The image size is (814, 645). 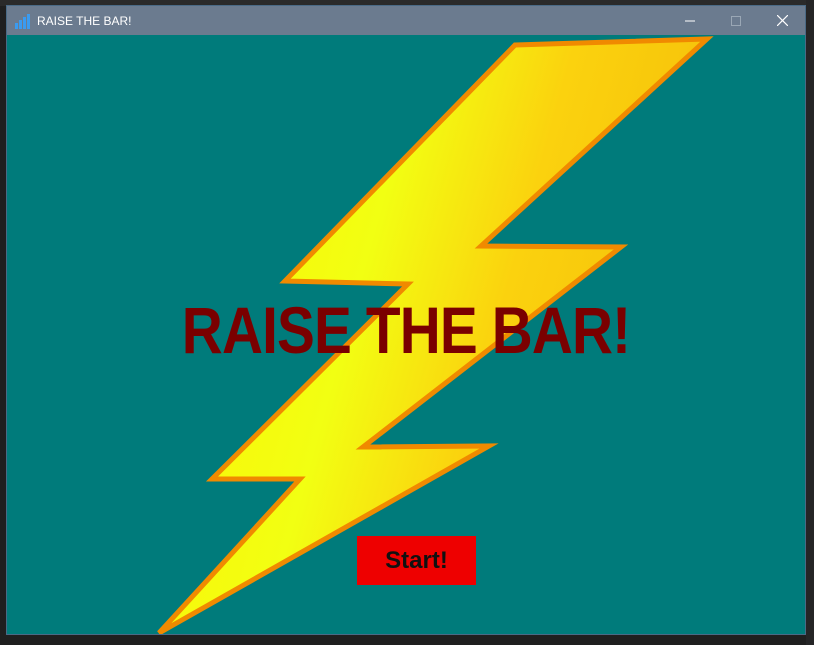 What do you see at coordinates (406, 330) in the screenshot?
I see `game-title: RAISE THE BAR!` at bounding box center [406, 330].